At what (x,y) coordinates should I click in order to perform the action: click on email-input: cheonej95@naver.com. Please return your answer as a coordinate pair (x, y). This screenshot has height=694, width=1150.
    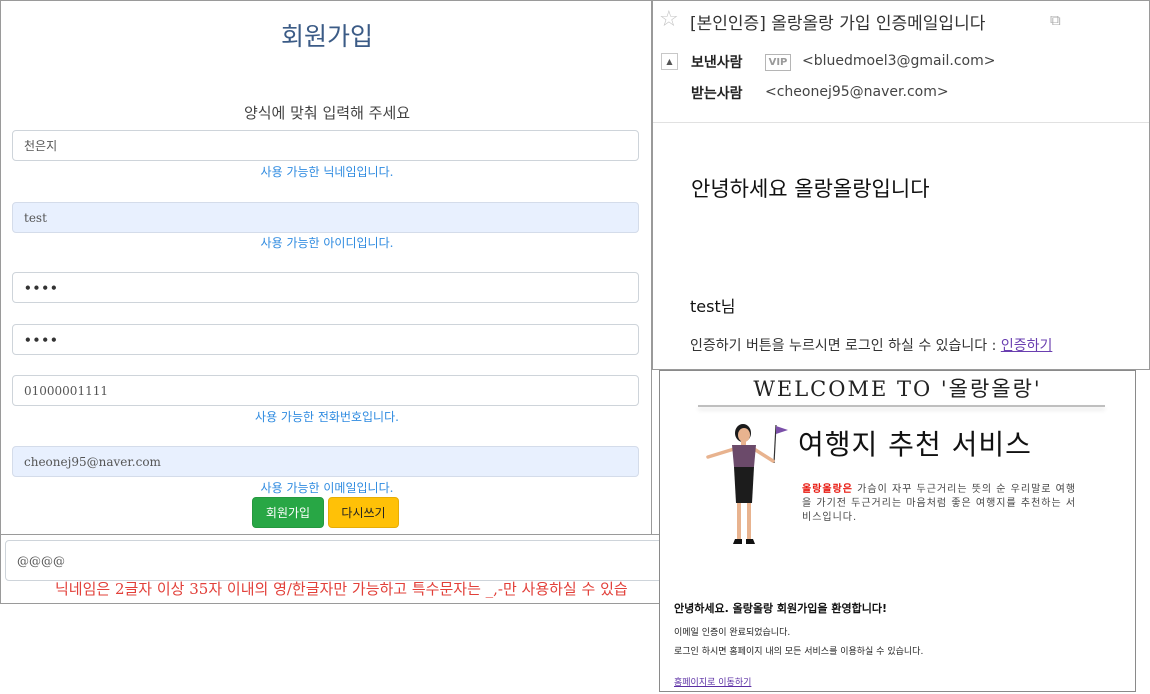
    Looking at the image, I should click on (325, 461).